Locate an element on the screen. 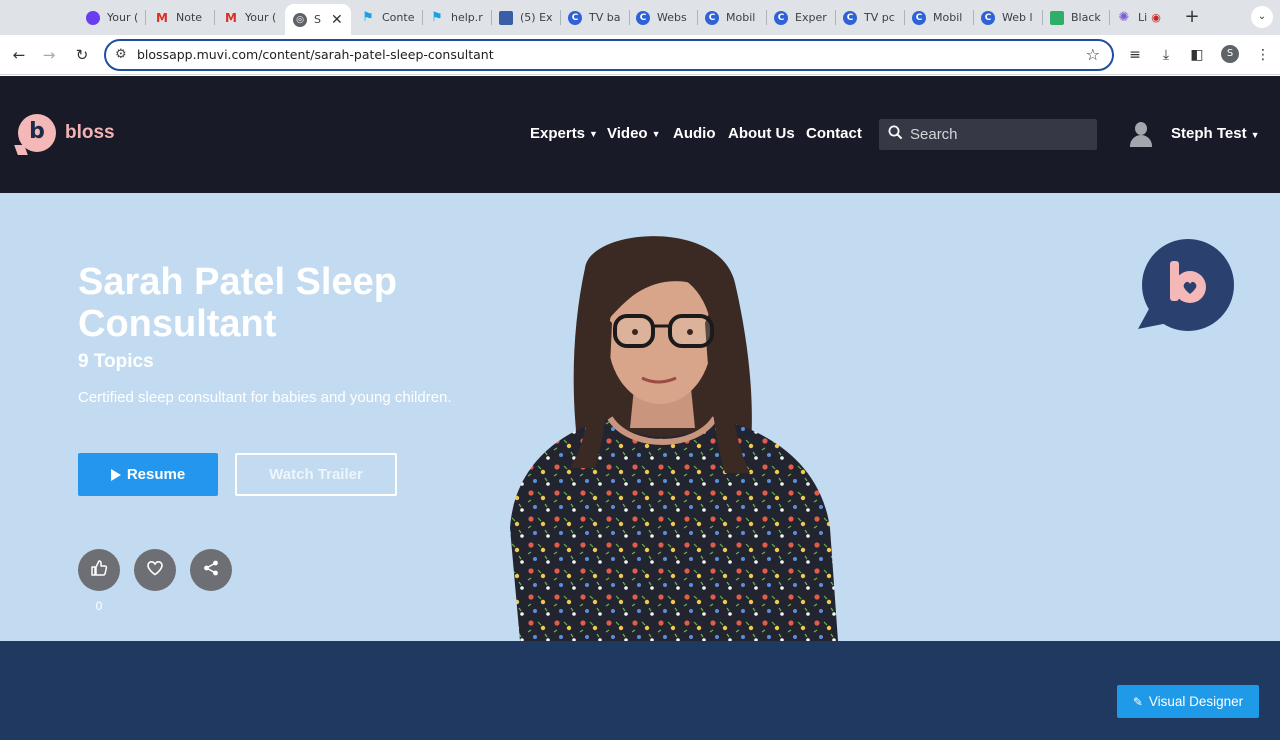  download-icon: ⤓ is located at coordinates (1166, 55).